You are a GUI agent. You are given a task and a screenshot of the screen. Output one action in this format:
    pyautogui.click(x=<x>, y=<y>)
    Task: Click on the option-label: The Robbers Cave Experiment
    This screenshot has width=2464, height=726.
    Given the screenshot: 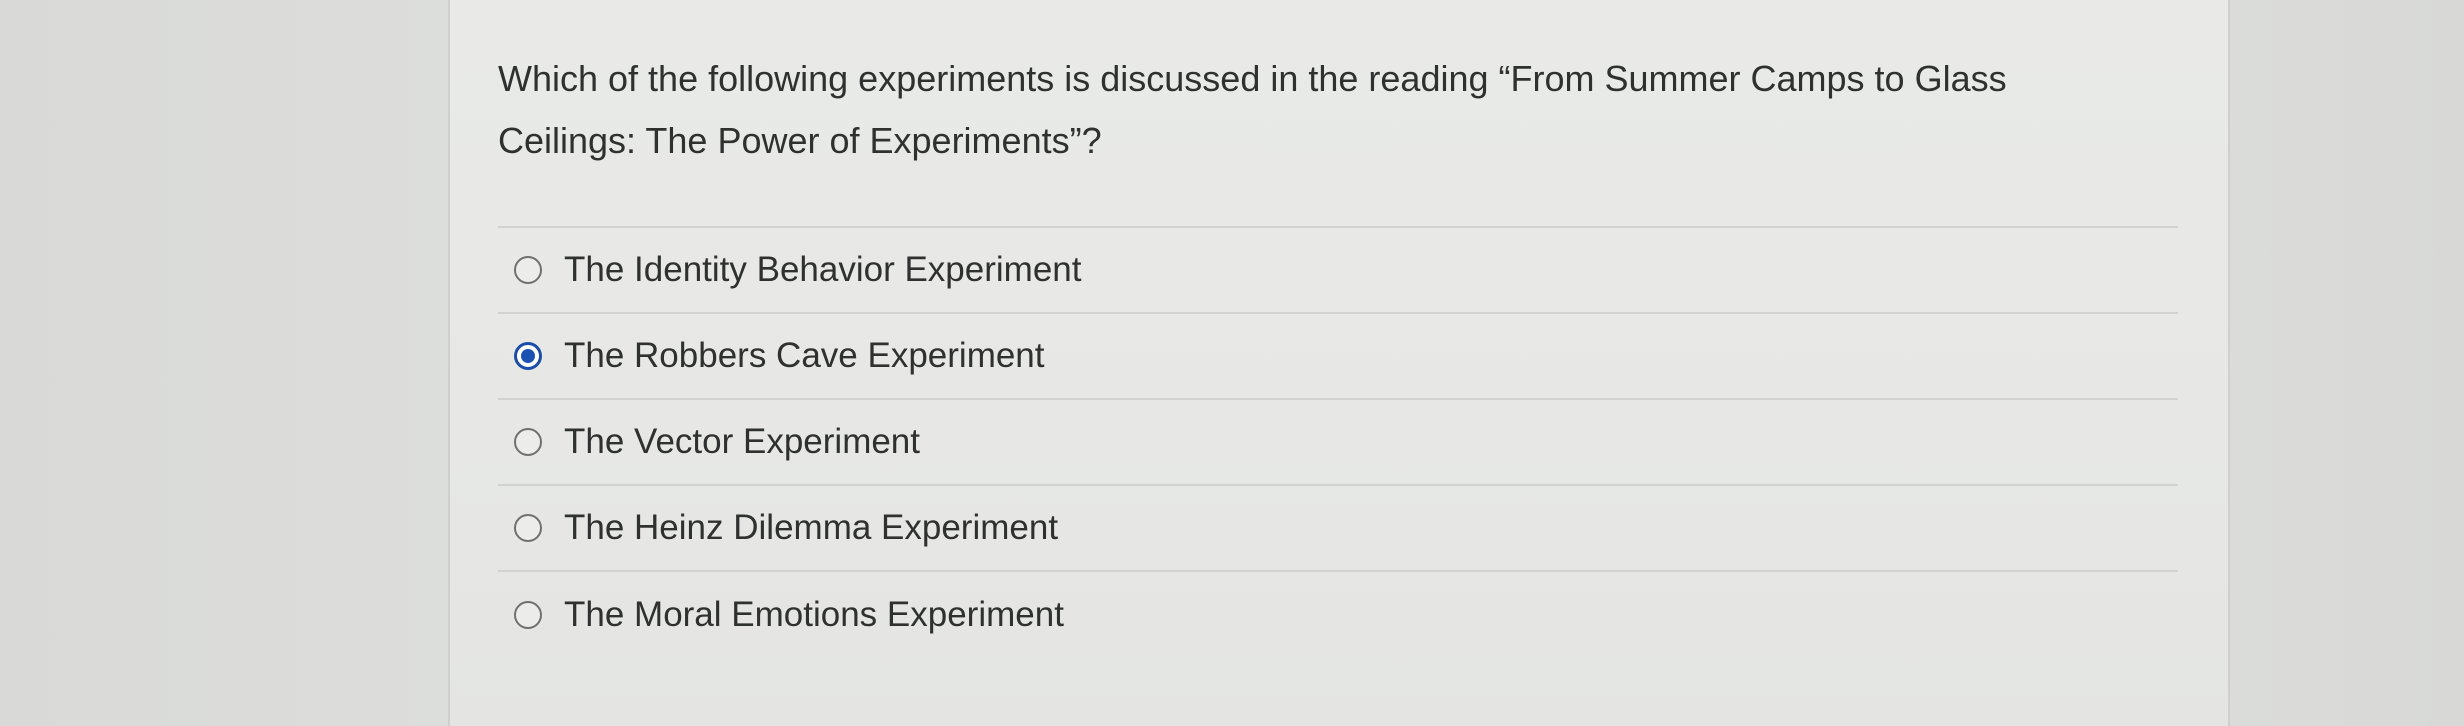 What is the action you would take?
    pyautogui.click(x=804, y=355)
    